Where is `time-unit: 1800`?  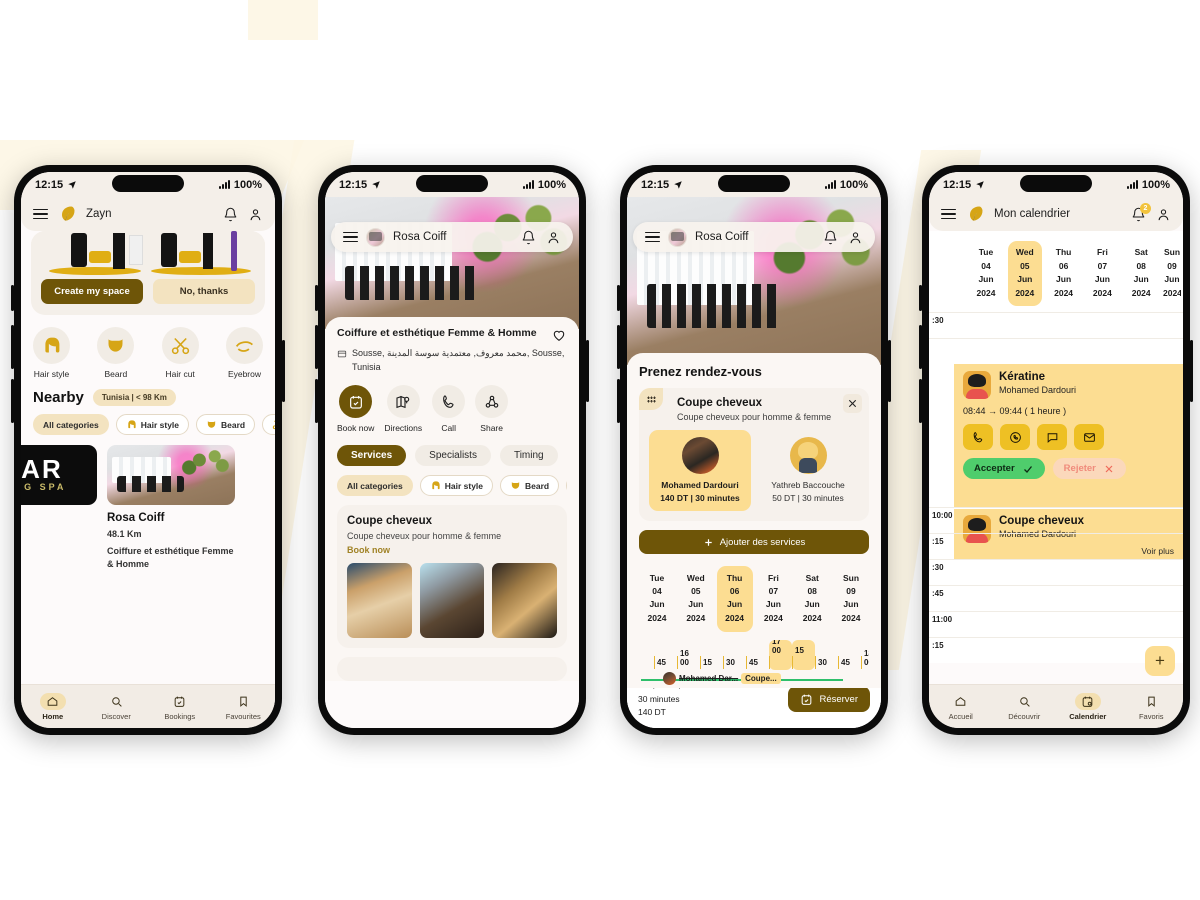
time-unit: 1800 is located at coordinates (865, 659).